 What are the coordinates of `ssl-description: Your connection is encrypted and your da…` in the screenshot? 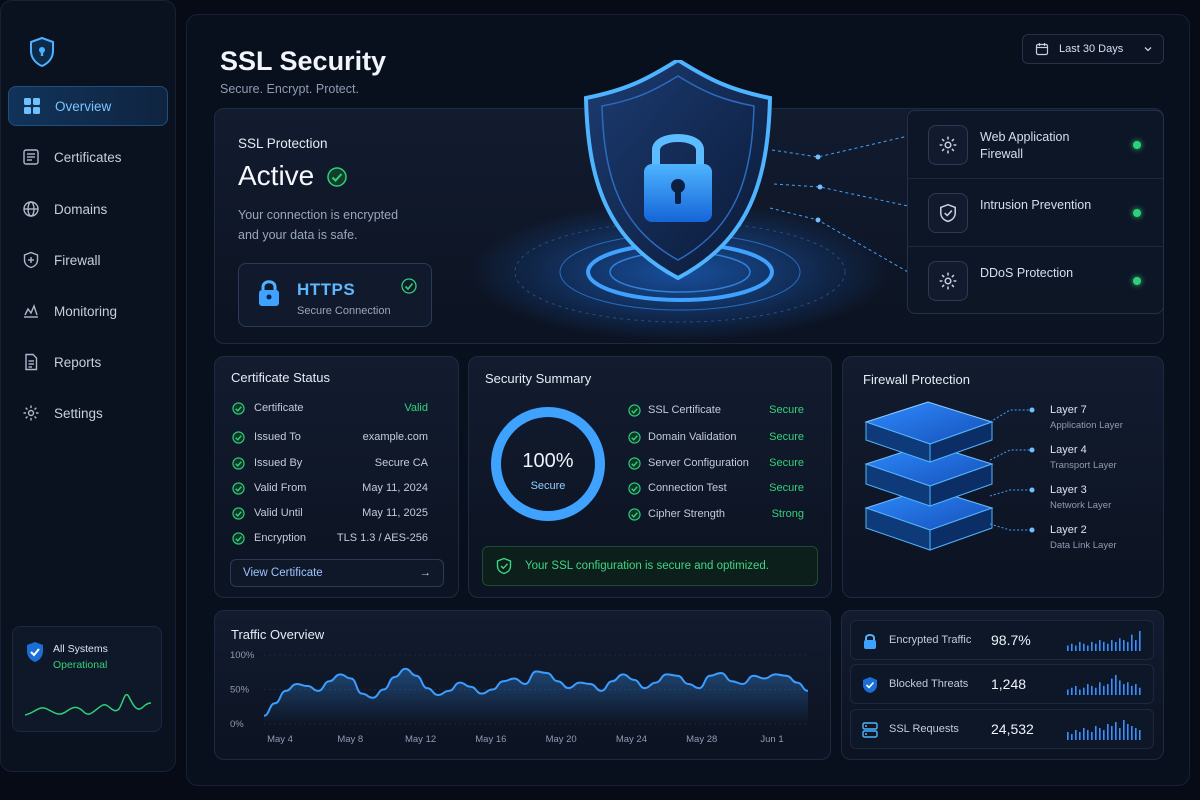 It's located at (318, 225).